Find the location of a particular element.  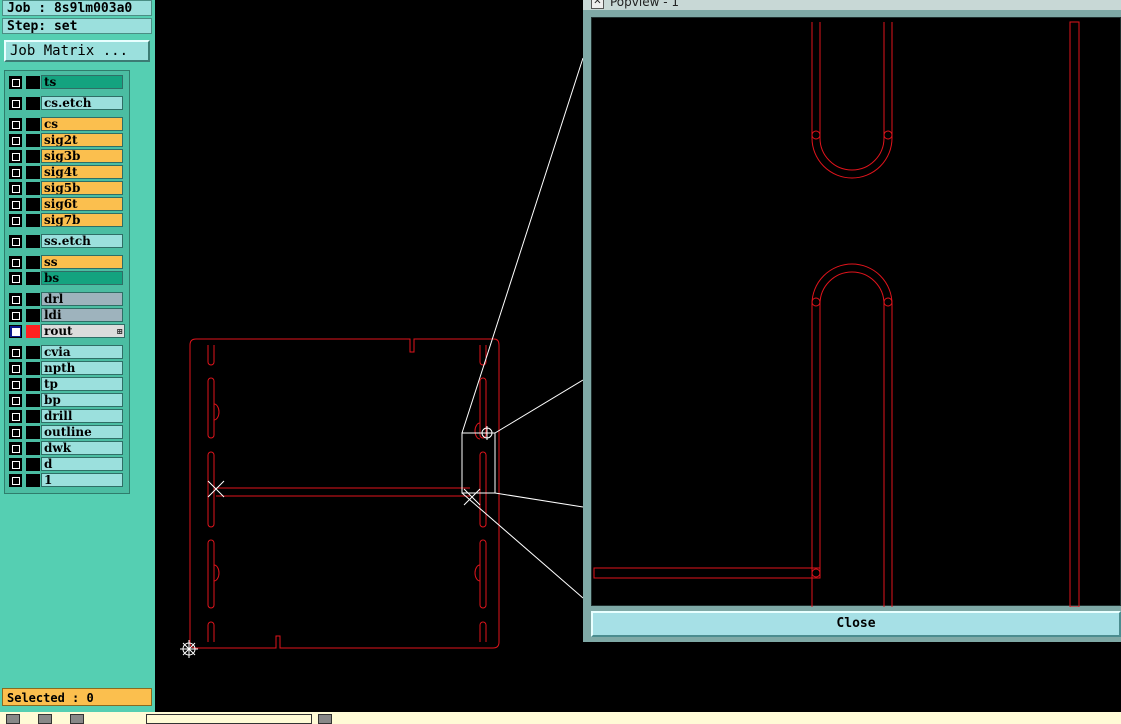

marker-icons is located at coordinates (337, 542).